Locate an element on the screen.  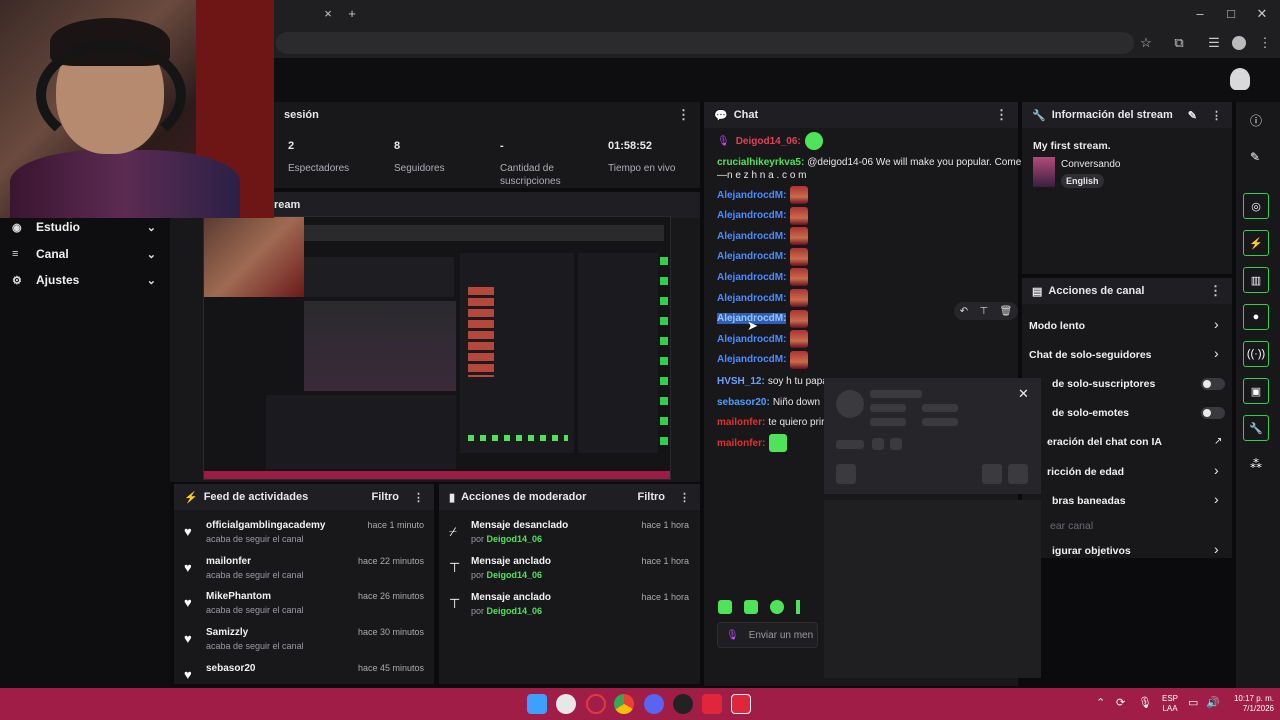
chat-message-pinned: 🎙 Deigod14_06: is located at coordinates (770, 141).